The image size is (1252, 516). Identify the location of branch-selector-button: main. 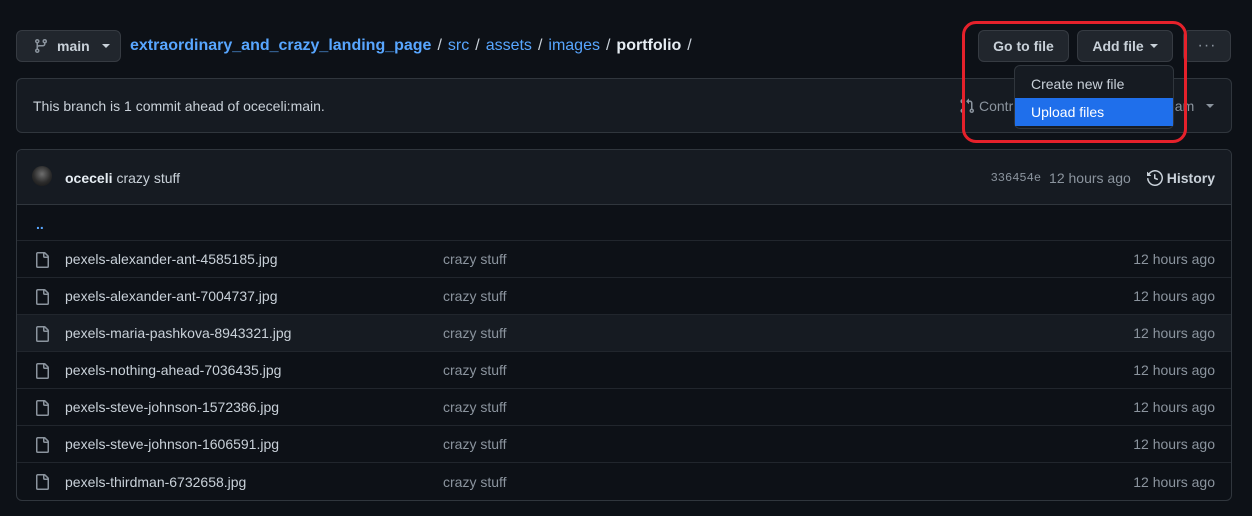
(68, 46).